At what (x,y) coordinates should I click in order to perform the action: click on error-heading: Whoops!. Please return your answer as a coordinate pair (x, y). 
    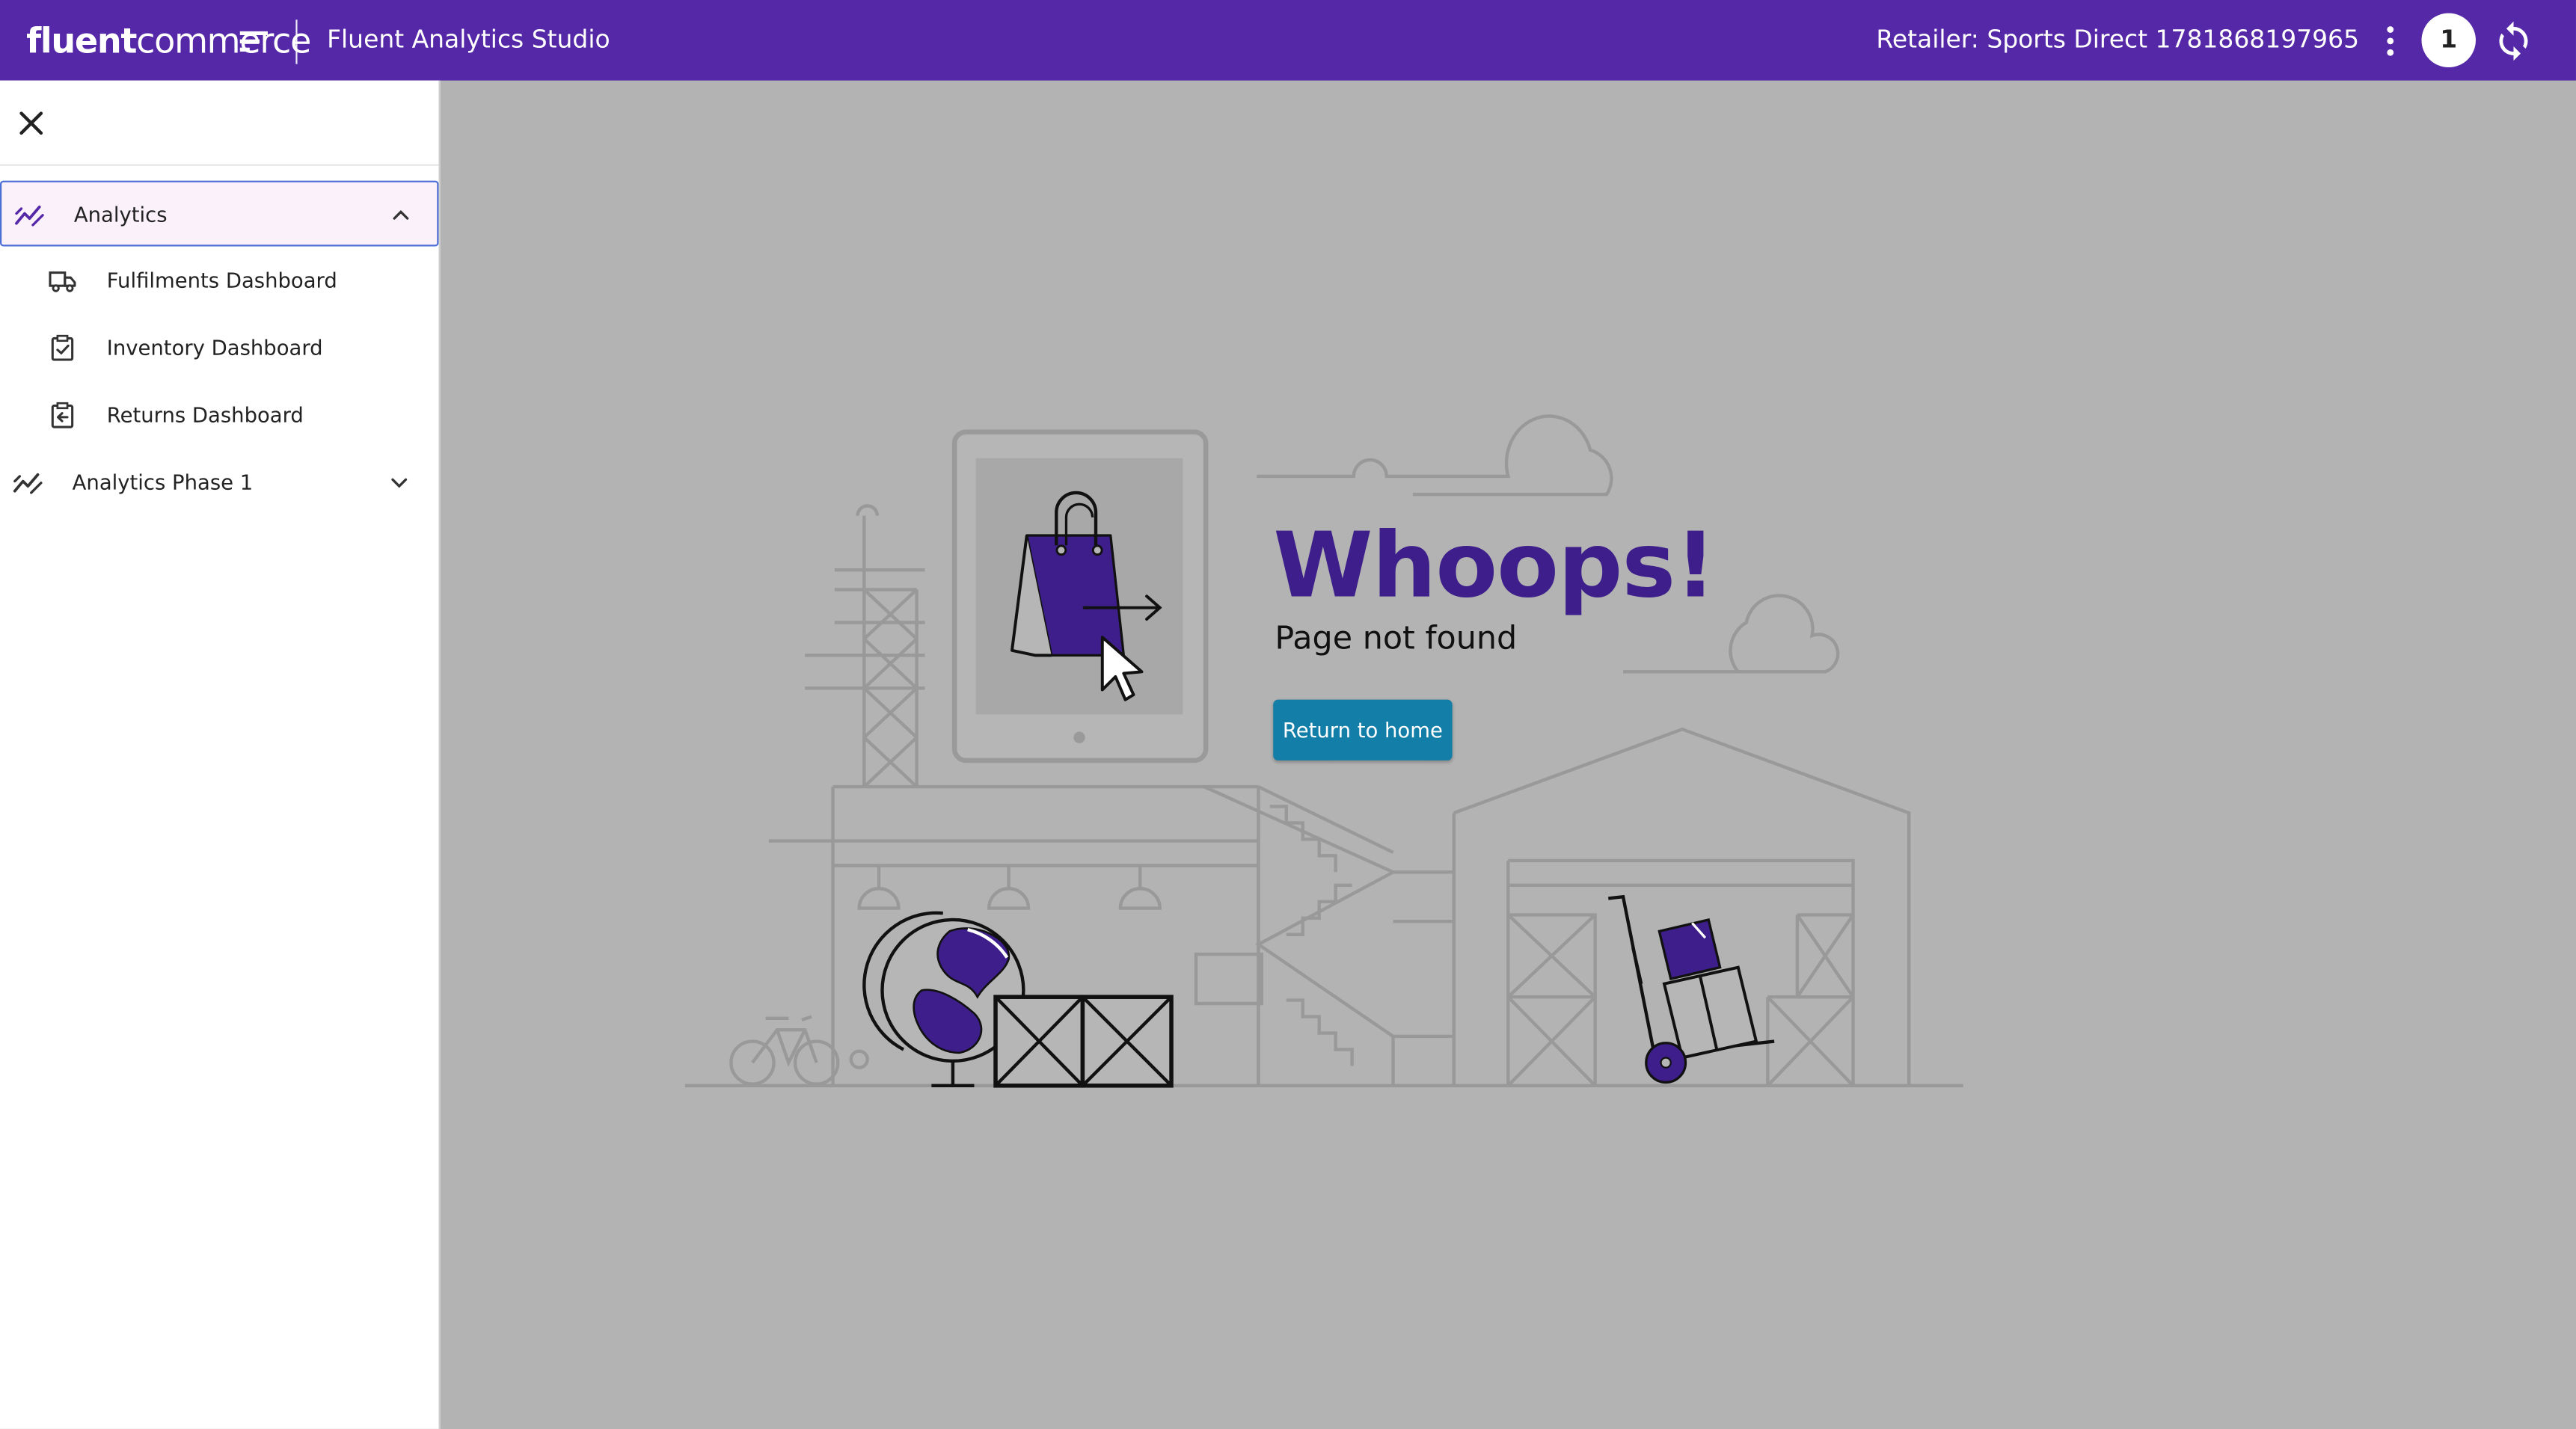
    Looking at the image, I should click on (1494, 565).